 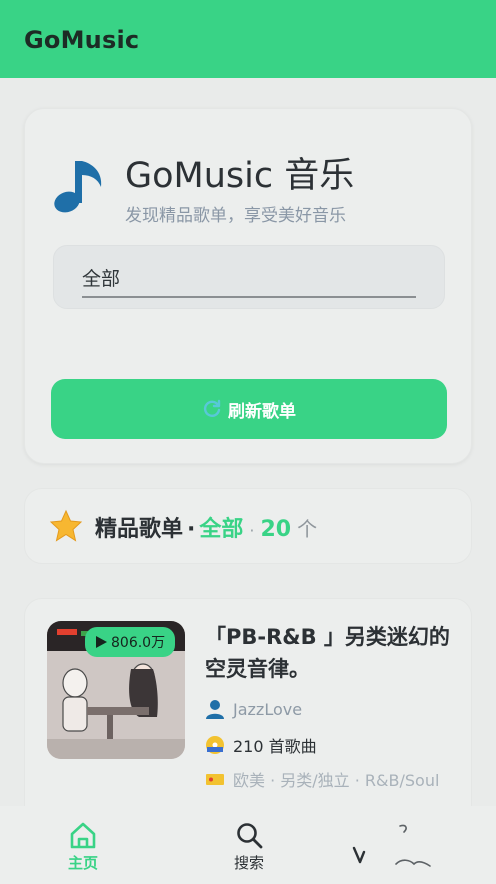 I want to click on nav-item-home: 主页, so click(x=83, y=846).